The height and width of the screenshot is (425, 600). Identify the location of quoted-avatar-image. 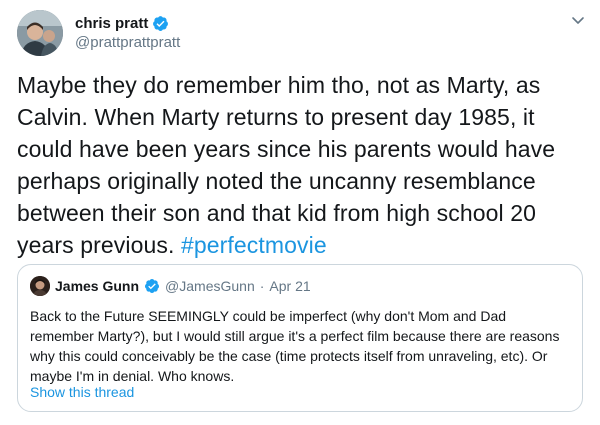
(40, 286).